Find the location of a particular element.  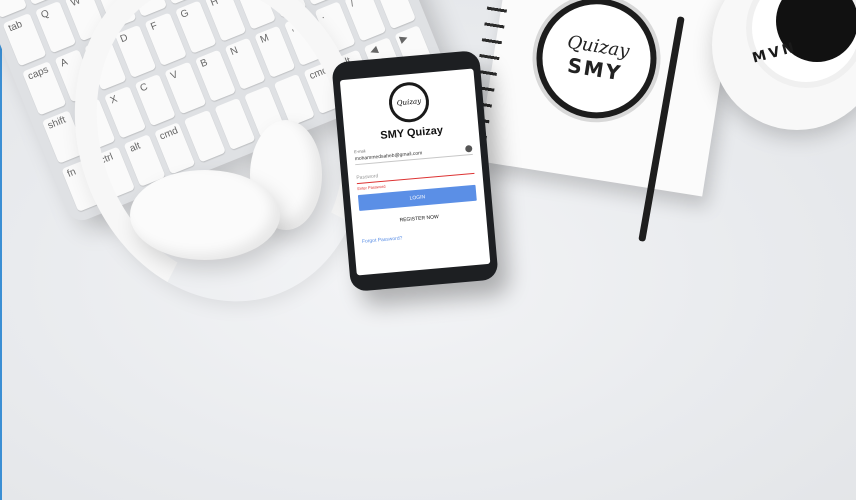

forgot-password-link: Forgot Password? is located at coordinates (382, 240).